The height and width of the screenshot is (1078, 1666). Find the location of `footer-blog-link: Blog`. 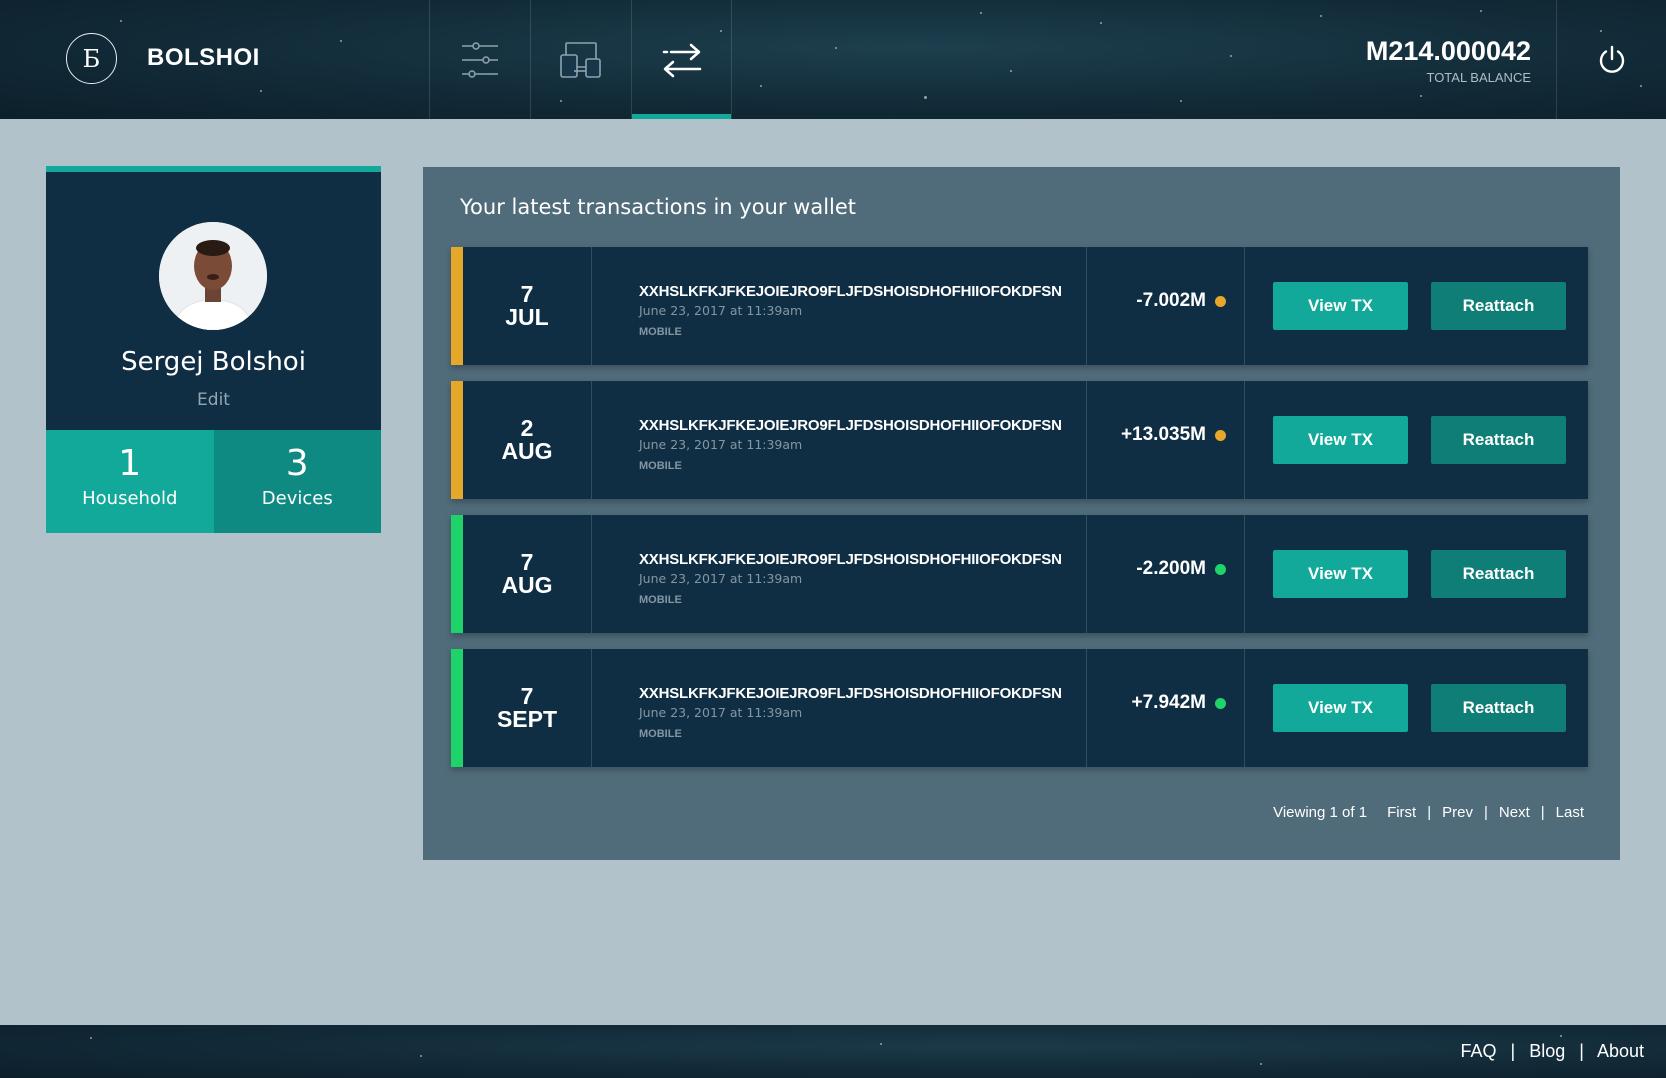

footer-blog-link: Blog is located at coordinates (1547, 1051).